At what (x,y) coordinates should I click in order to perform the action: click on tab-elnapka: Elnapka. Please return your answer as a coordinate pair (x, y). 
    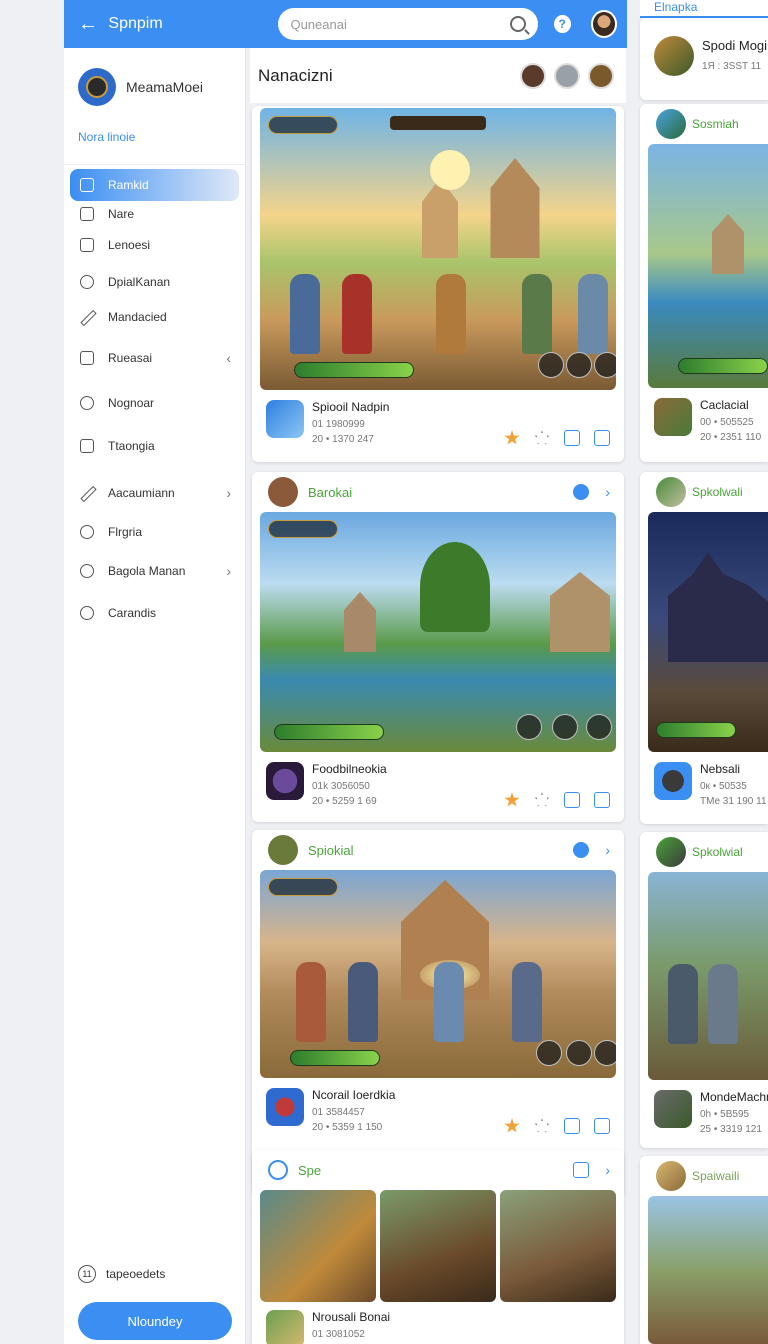
    Looking at the image, I should click on (704, 9).